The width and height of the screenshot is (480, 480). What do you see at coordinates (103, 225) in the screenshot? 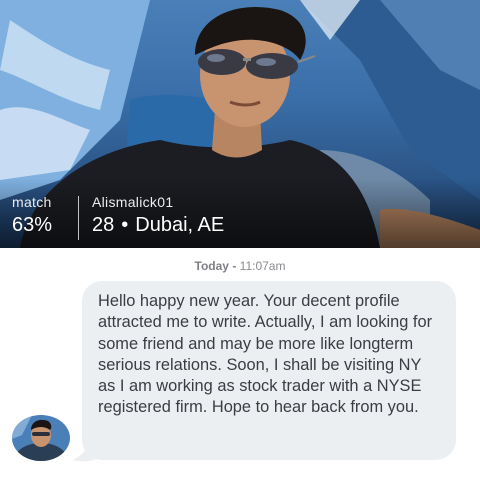
I see `user-age: 28` at bounding box center [103, 225].